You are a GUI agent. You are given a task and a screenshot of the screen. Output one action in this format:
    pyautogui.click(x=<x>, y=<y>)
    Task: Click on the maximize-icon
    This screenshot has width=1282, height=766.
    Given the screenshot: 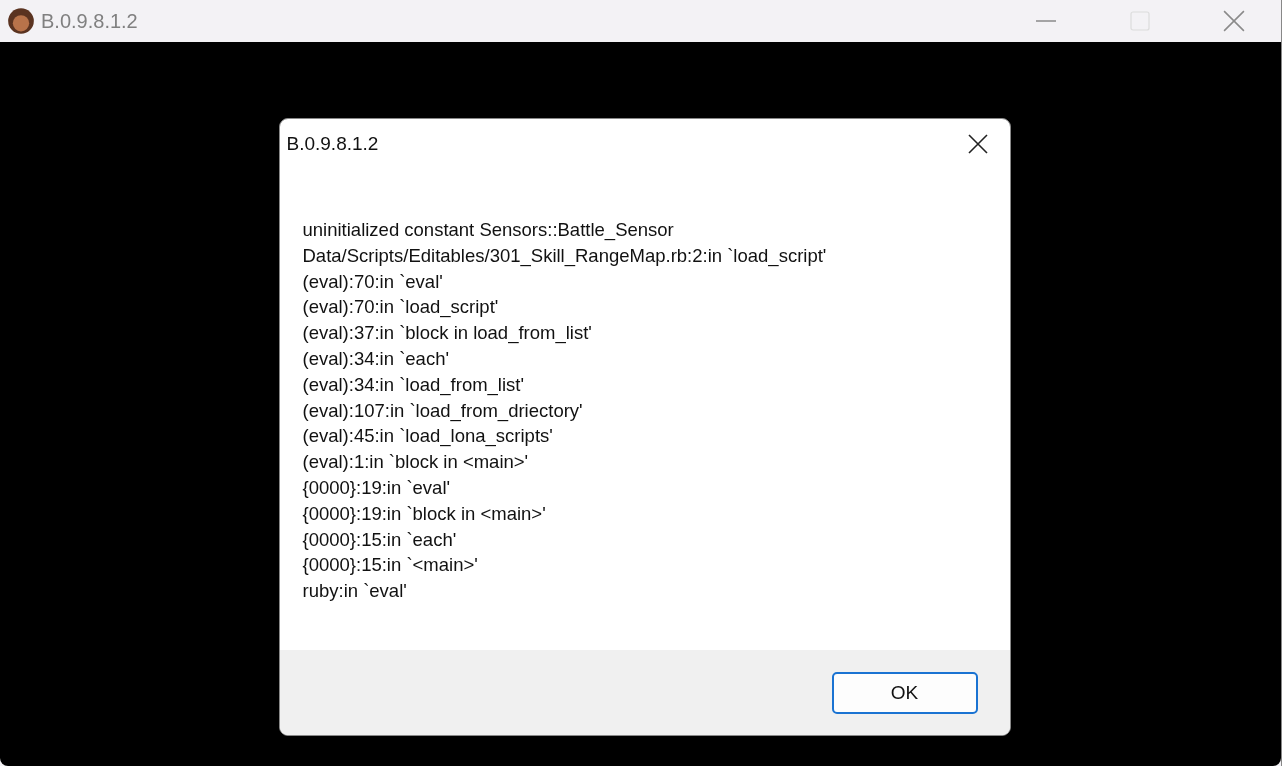 What is the action you would take?
    pyautogui.click(x=1140, y=21)
    